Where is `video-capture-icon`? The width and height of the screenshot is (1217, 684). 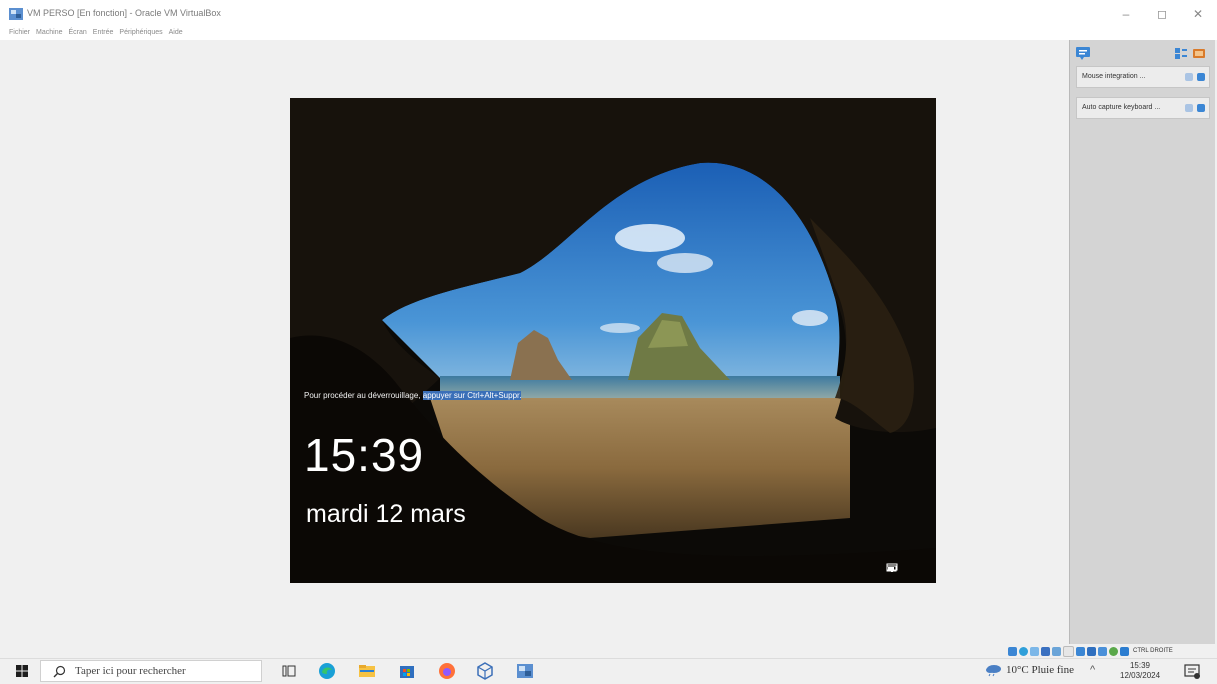 video-capture-icon is located at coordinates (1091, 651).